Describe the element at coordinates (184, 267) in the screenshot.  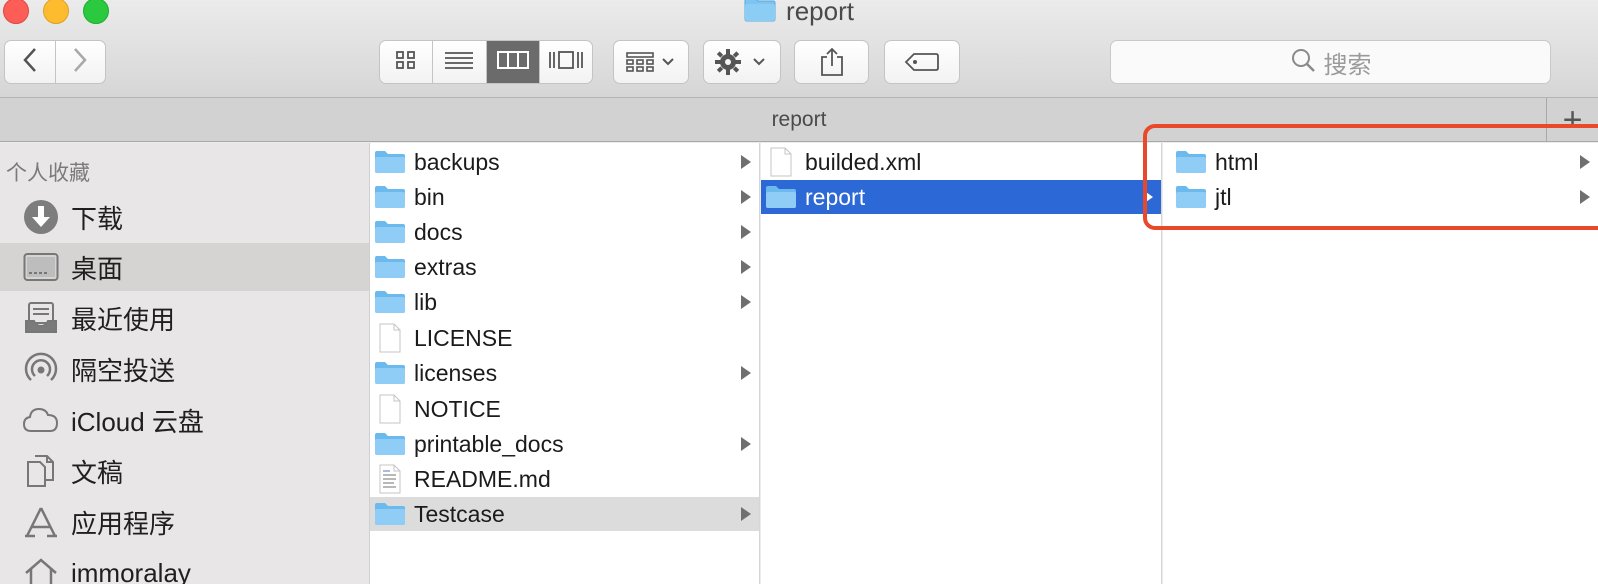
I see `sidebar-item-desktop: 桌面` at that location.